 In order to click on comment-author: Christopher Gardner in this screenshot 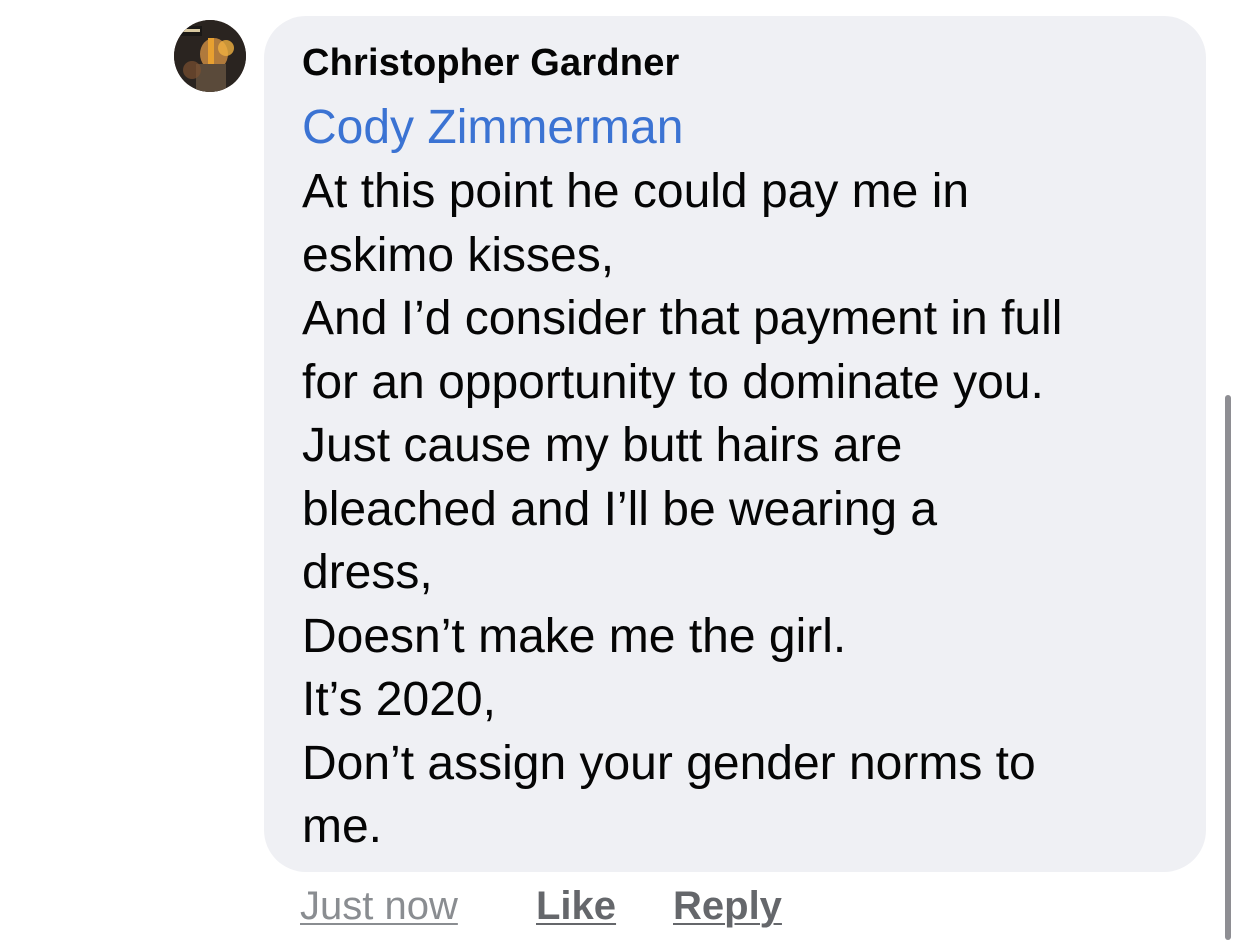, I will do `click(491, 63)`.